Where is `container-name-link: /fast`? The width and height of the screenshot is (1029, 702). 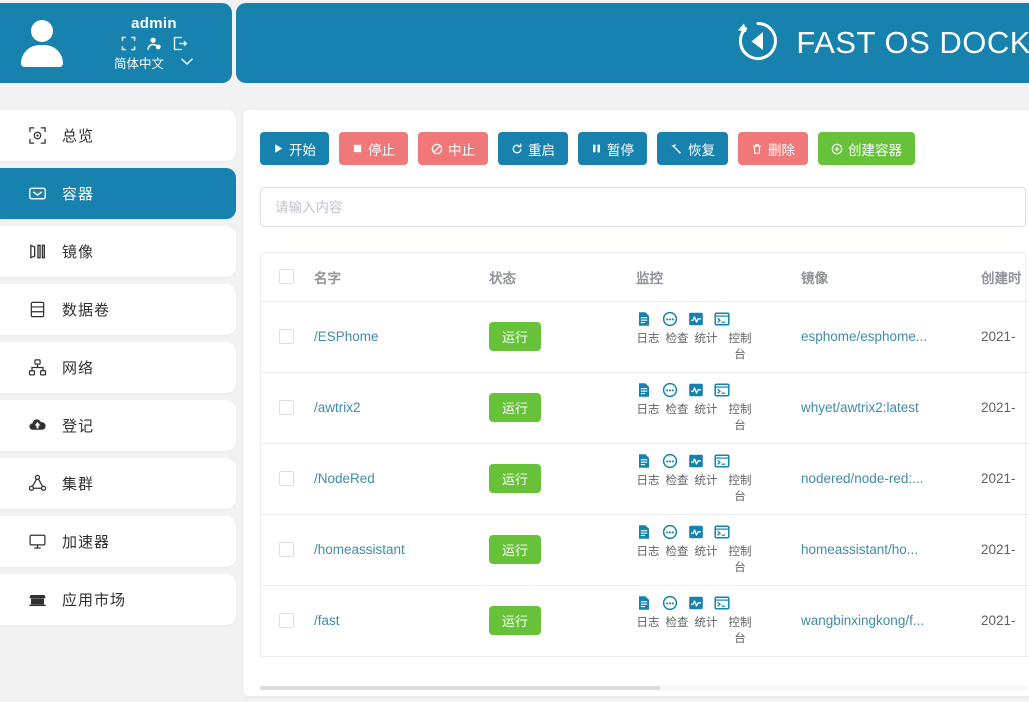 container-name-link: /fast is located at coordinates (327, 620).